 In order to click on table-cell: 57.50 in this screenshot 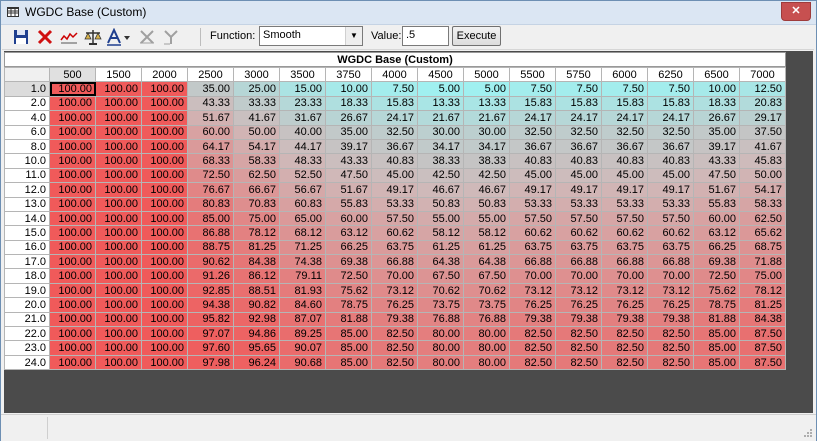, I will do `click(624, 218)`.